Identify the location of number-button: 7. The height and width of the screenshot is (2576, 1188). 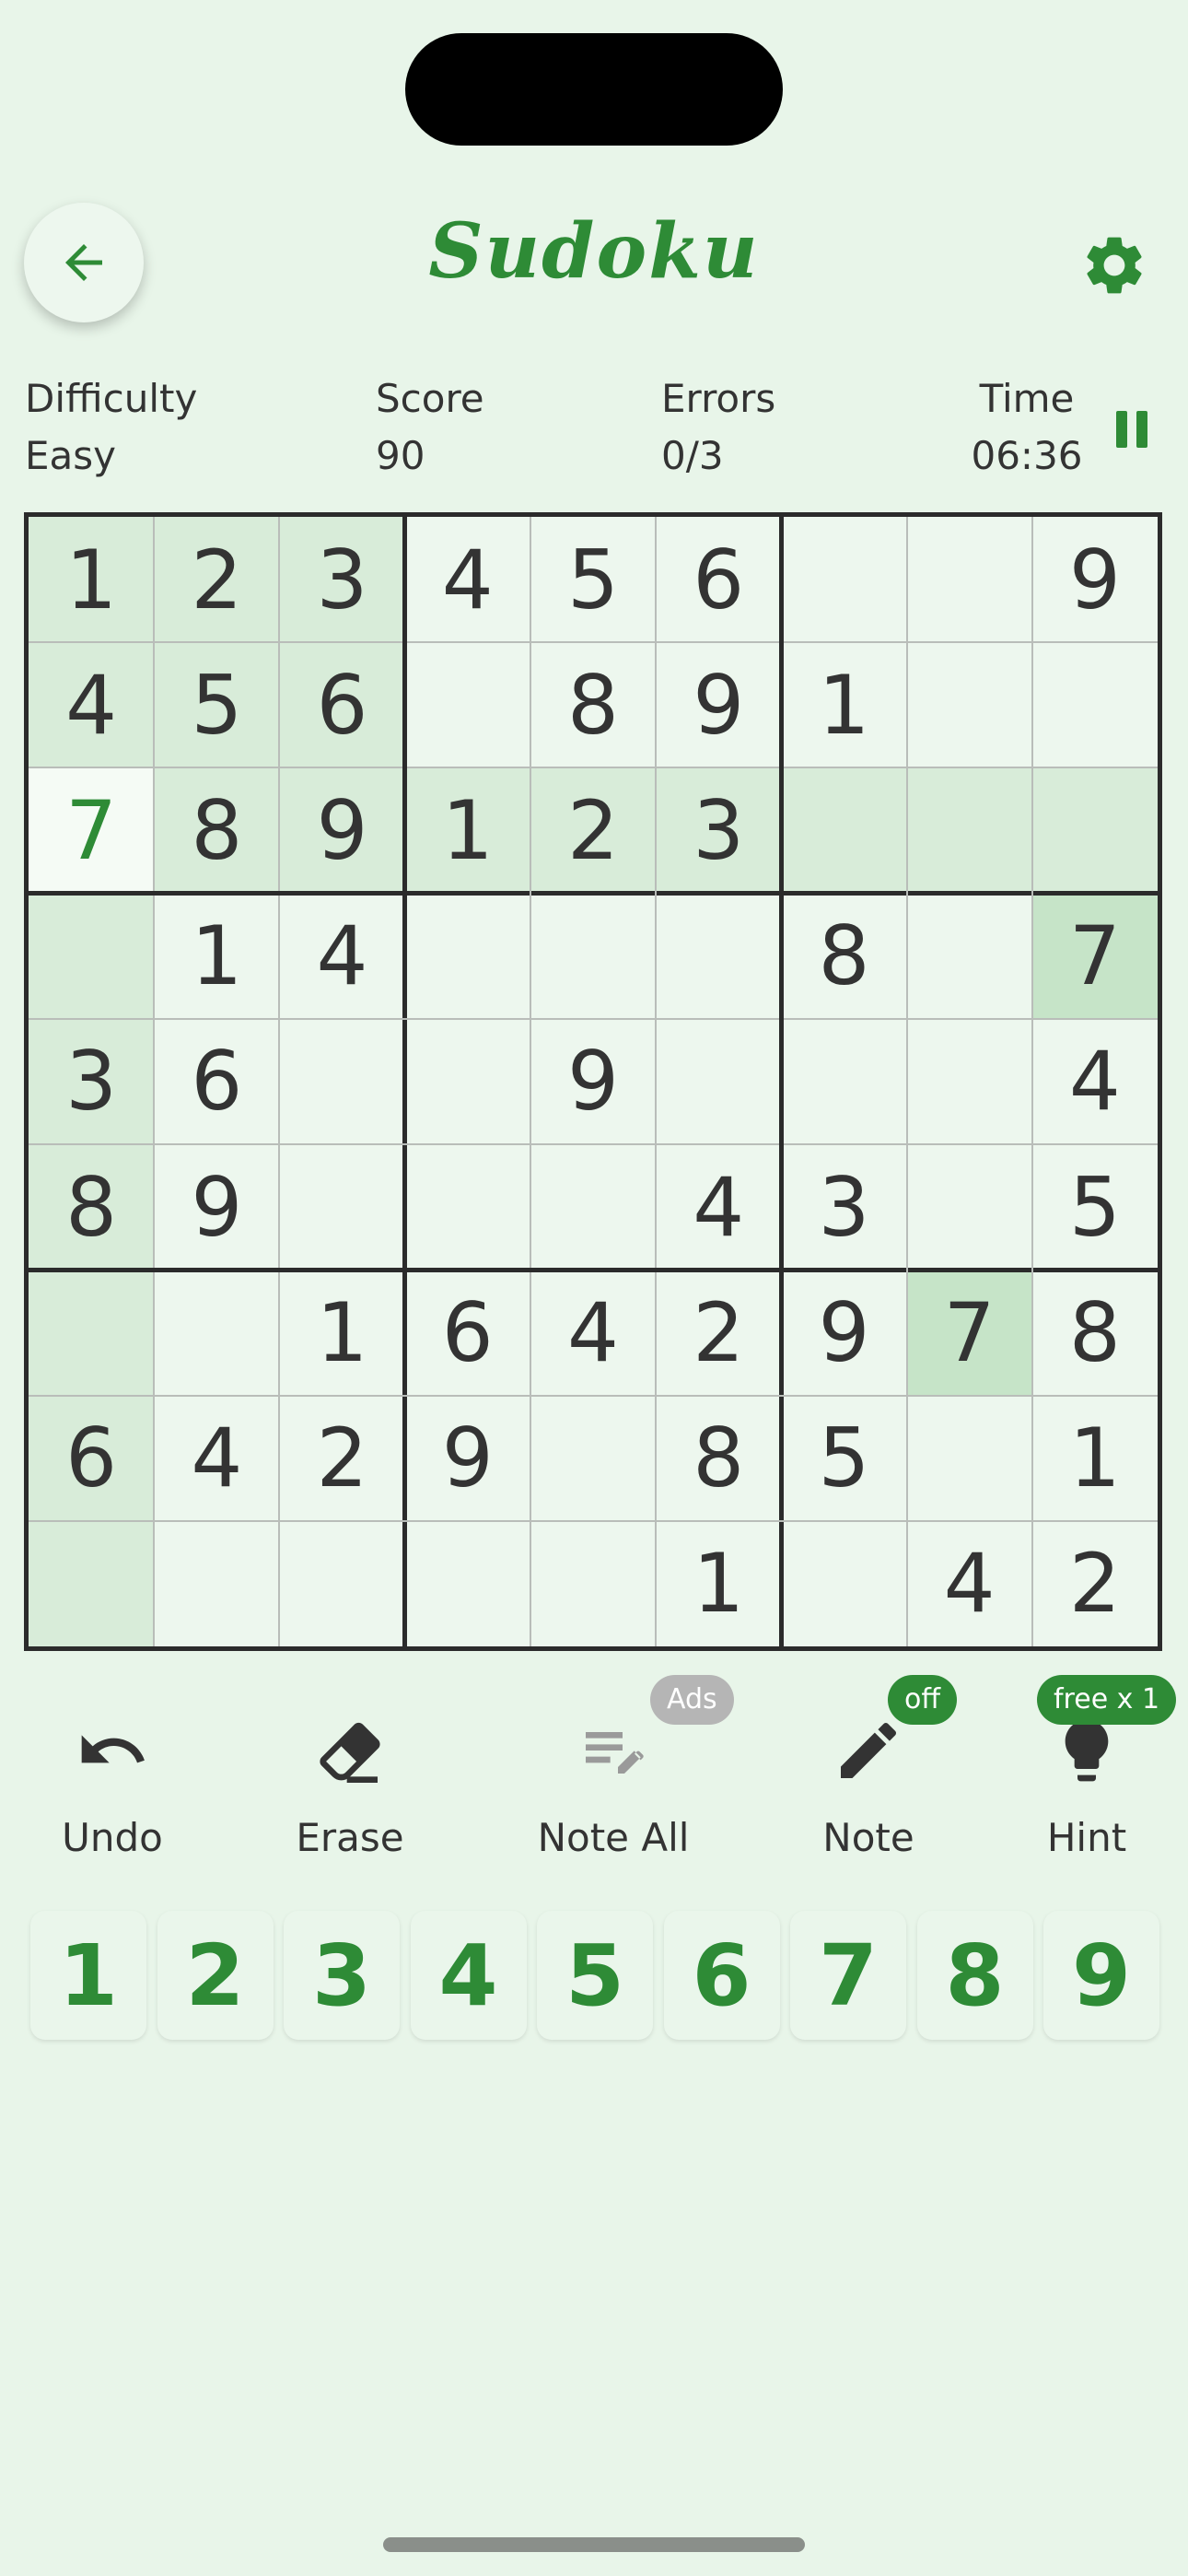
(848, 1975).